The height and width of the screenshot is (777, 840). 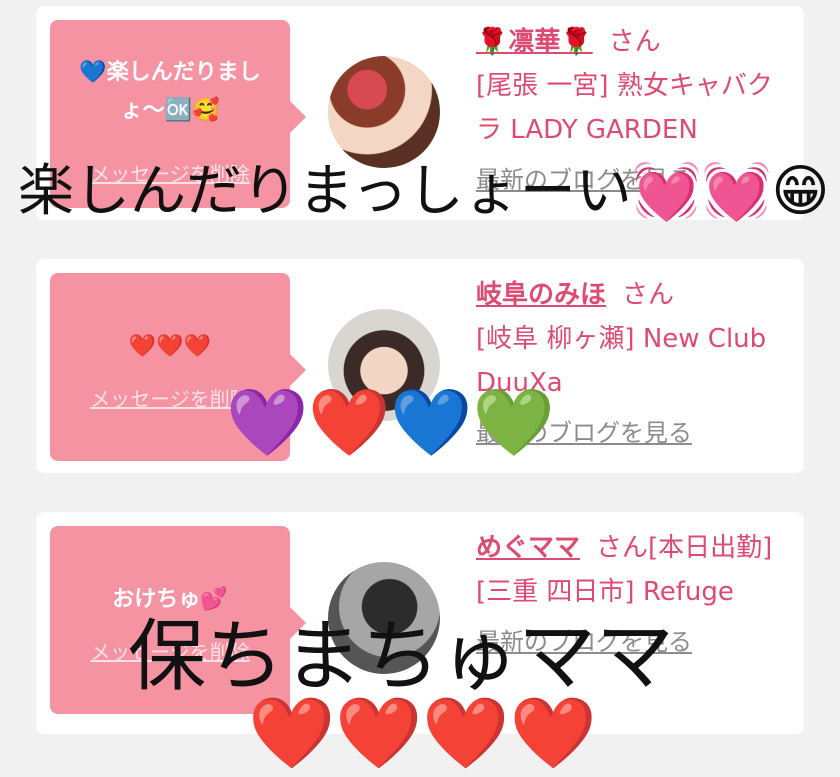 What do you see at coordinates (390, 422) in the screenshot?
I see `overlay-hearts: 💜❤️💙💚` at bounding box center [390, 422].